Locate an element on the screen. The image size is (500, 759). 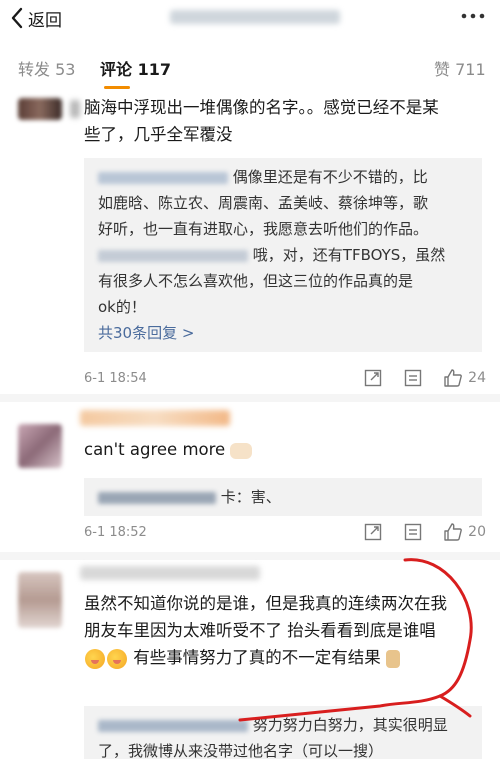
comment-meta: 6-1 18:52 20 is located at coordinates (285, 532).